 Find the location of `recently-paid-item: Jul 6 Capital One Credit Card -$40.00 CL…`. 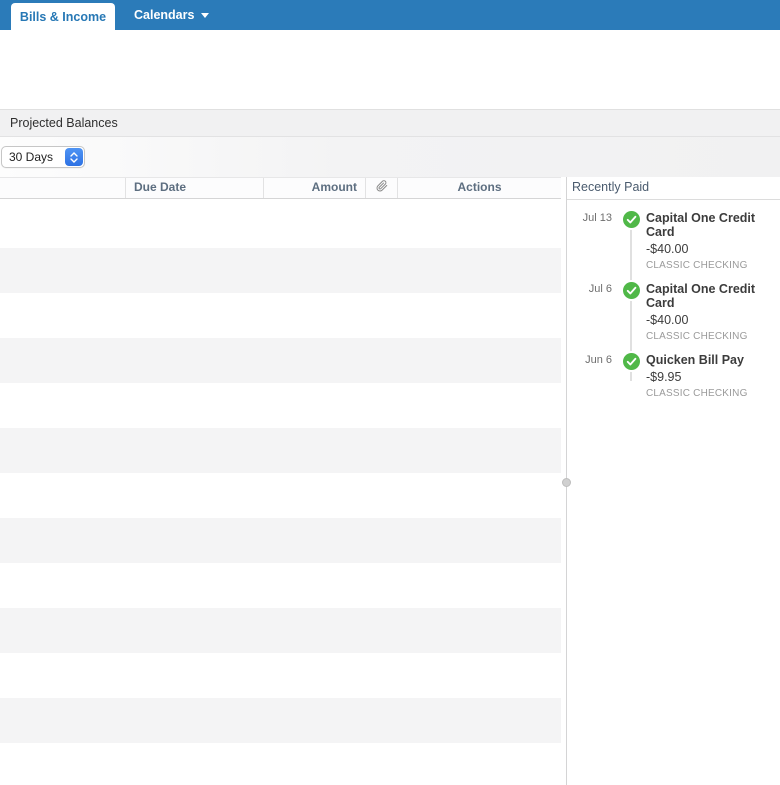

recently-paid-item: Jul 6 Capital One Credit Card -$40.00 CL… is located at coordinates (673, 312).